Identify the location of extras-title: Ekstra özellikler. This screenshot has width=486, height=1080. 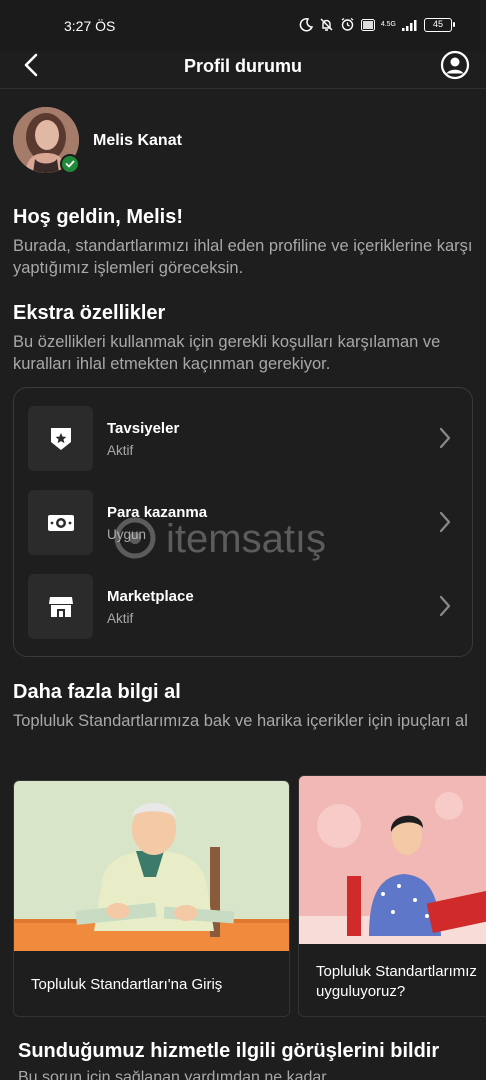
(89, 313).